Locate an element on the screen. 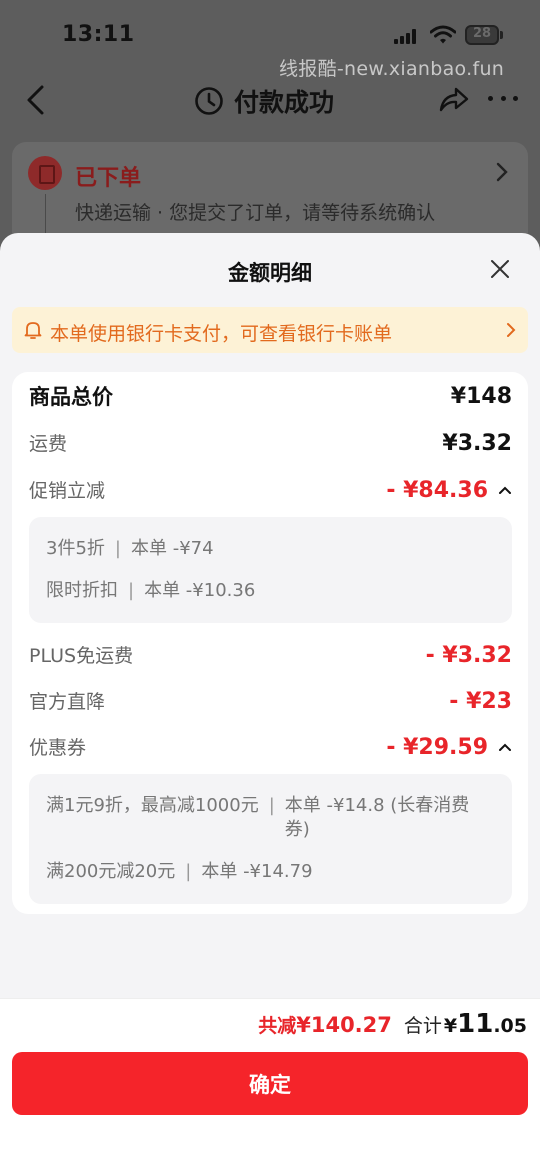  total-label: 合计 is located at coordinates (422, 1026).